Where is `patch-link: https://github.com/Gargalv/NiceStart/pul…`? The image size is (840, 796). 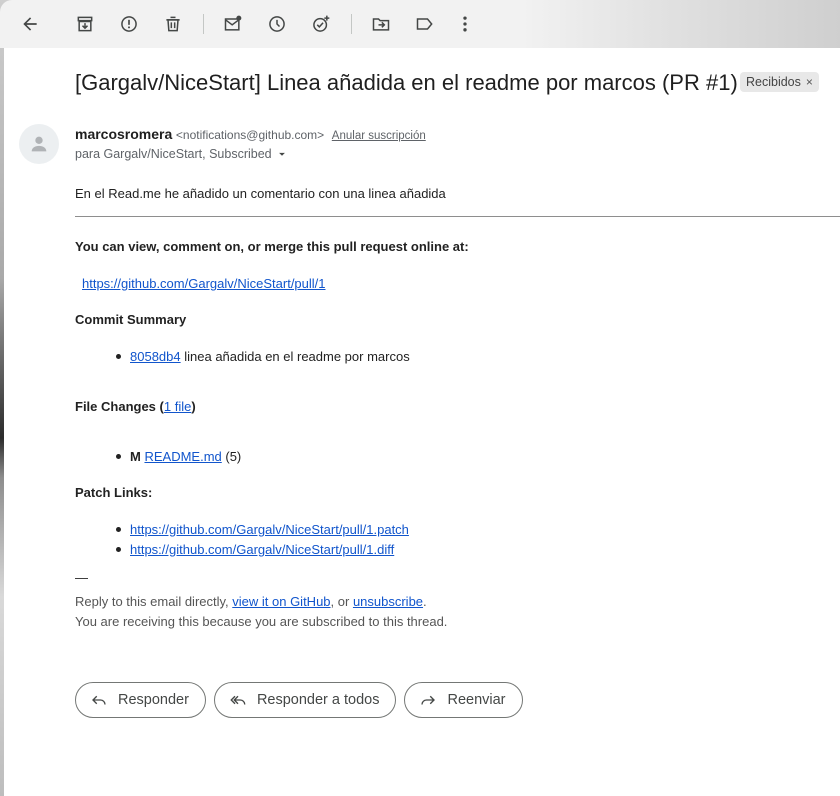
patch-link: https://github.com/Gargalv/NiceStart/pul… is located at coordinates (269, 529).